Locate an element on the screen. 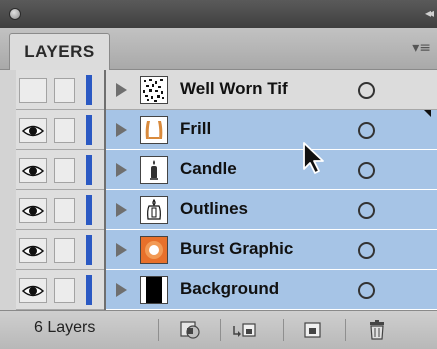 Image resolution: width=437 pixels, height=349 pixels. outline-thumbnail is located at coordinates (154, 210).